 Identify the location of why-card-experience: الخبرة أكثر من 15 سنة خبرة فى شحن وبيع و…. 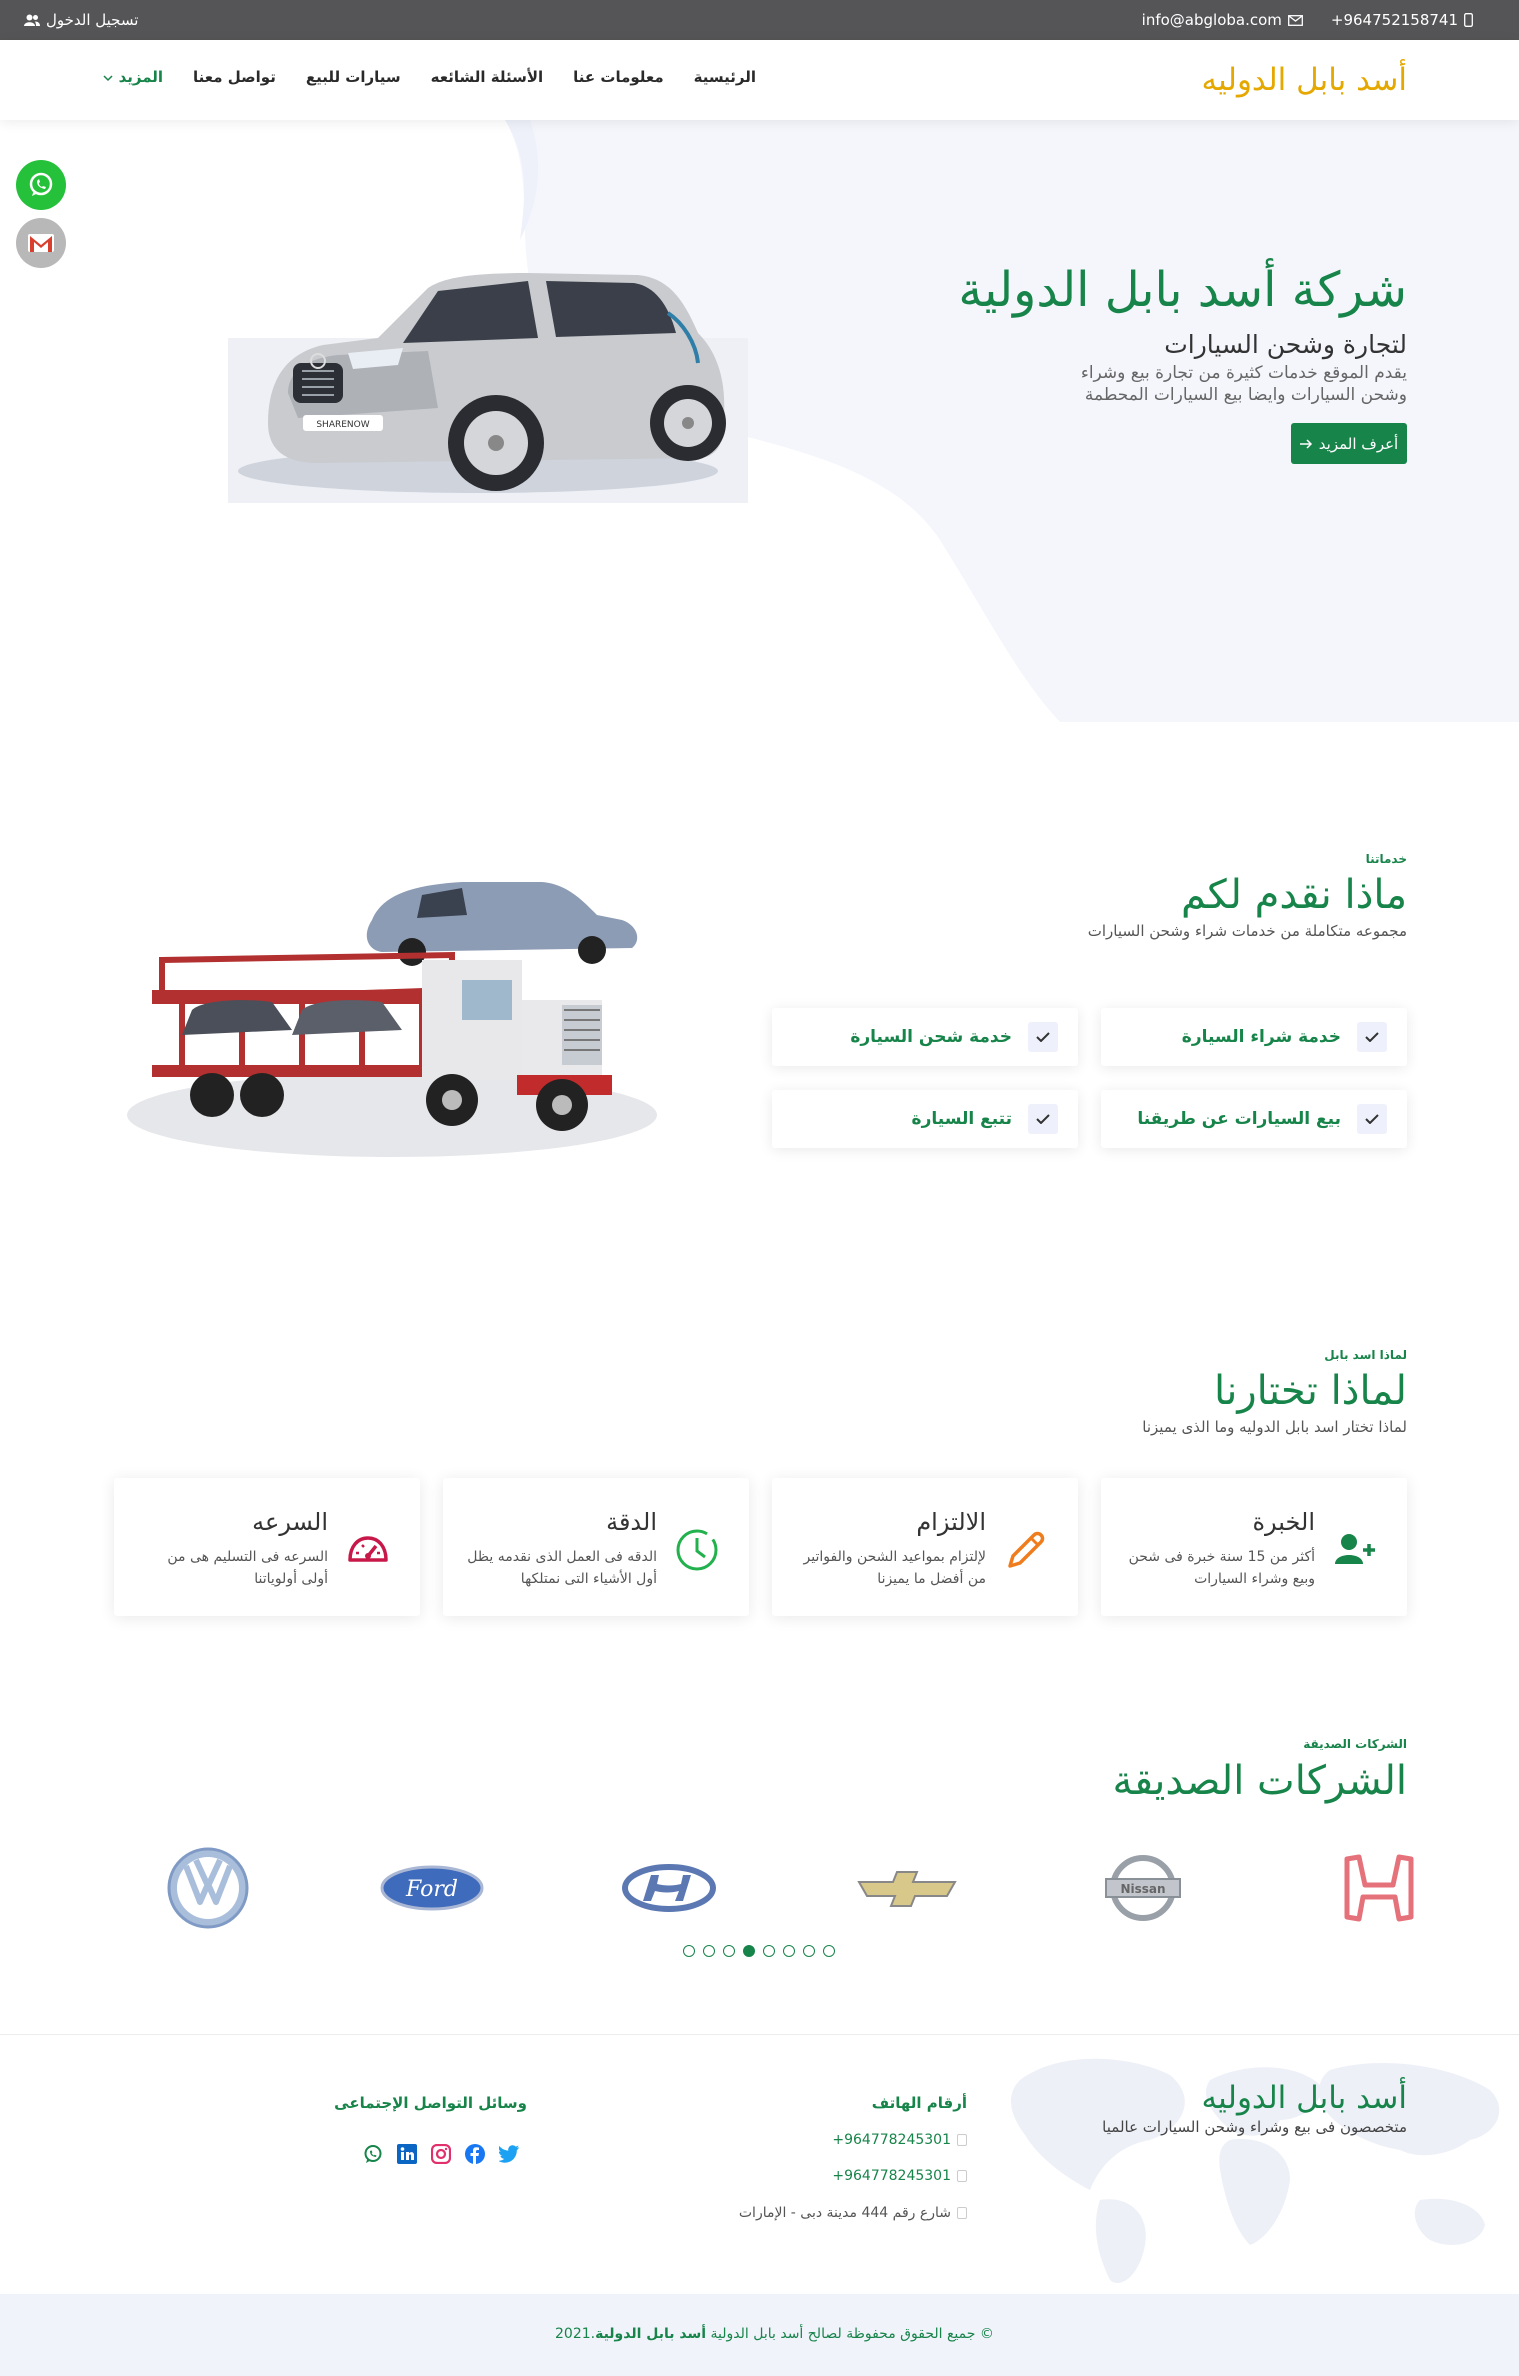
(1254, 1547).